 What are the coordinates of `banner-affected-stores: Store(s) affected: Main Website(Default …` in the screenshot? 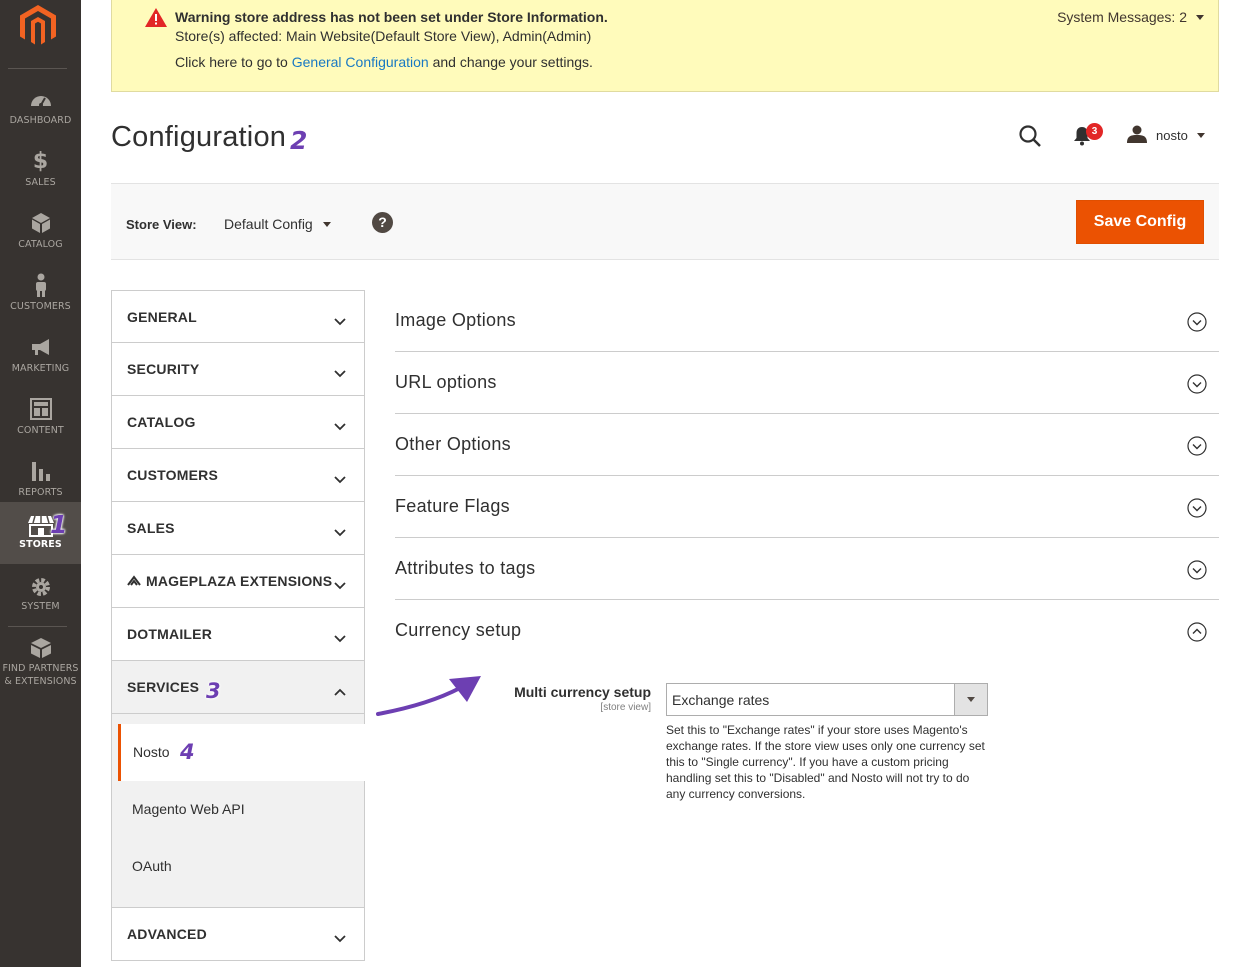 It's located at (383, 36).